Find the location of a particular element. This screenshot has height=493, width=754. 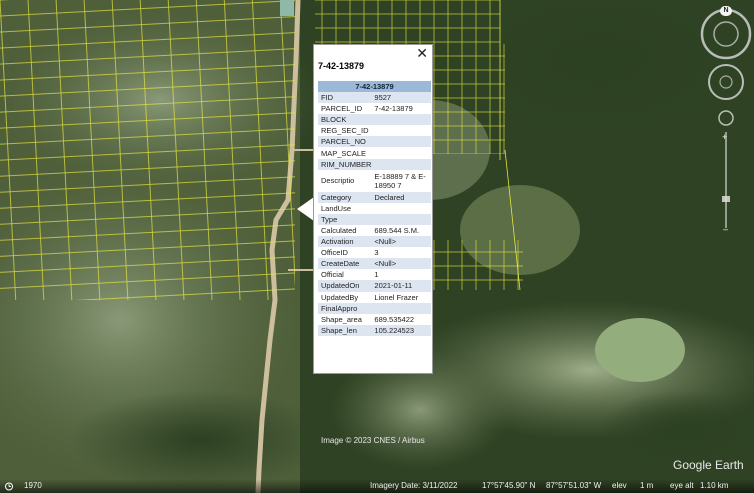

attribute-row: FID 9527 is located at coordinates (374, 98).